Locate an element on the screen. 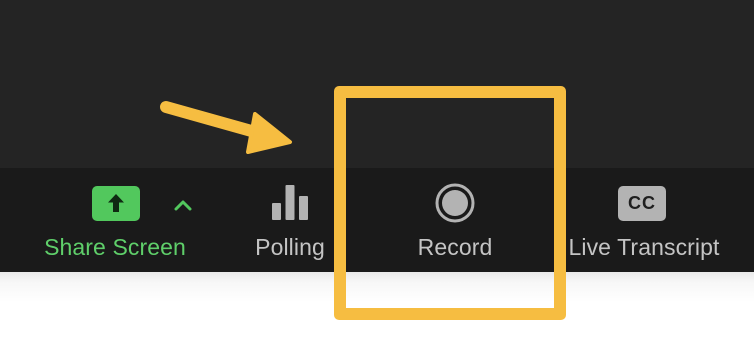  closed-caption-icon: CC is located at coordinates (642, 203).